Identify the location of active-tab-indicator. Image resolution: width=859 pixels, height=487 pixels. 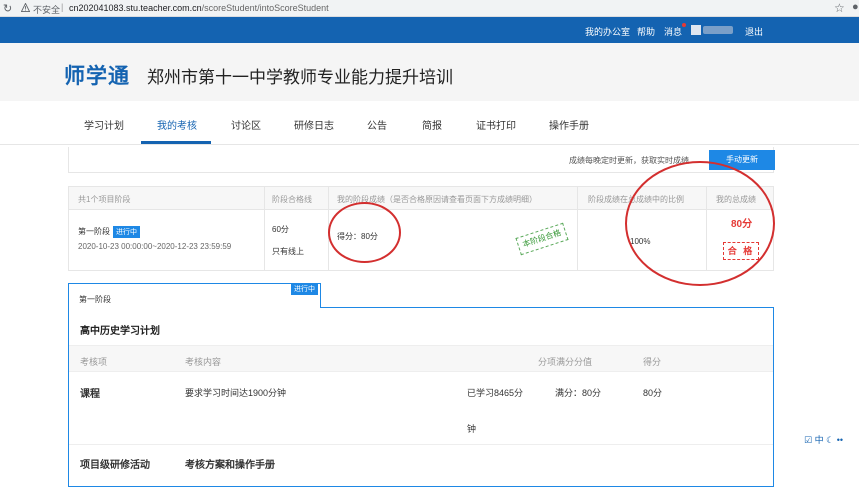
(176, 142).